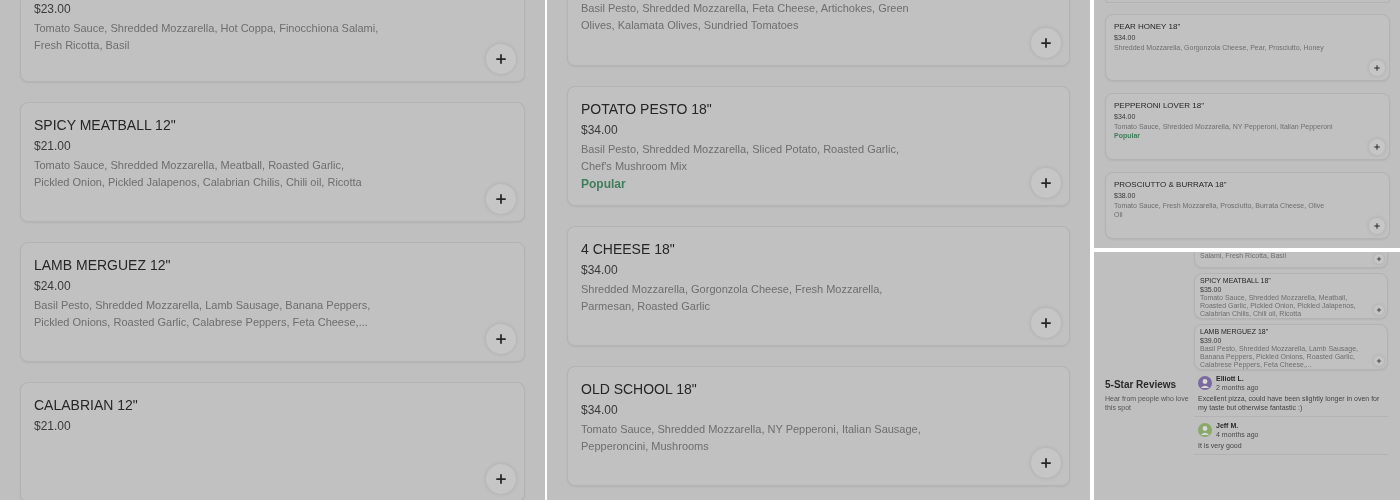 The width and height of the screenshot is (1400, 500). I want to click on item-description: Tomato Sauce, Shredded Mozzarella, Hot Coppa, Finocchiona Salami, Fresh Ricotta, Basil, so click(206, 37).